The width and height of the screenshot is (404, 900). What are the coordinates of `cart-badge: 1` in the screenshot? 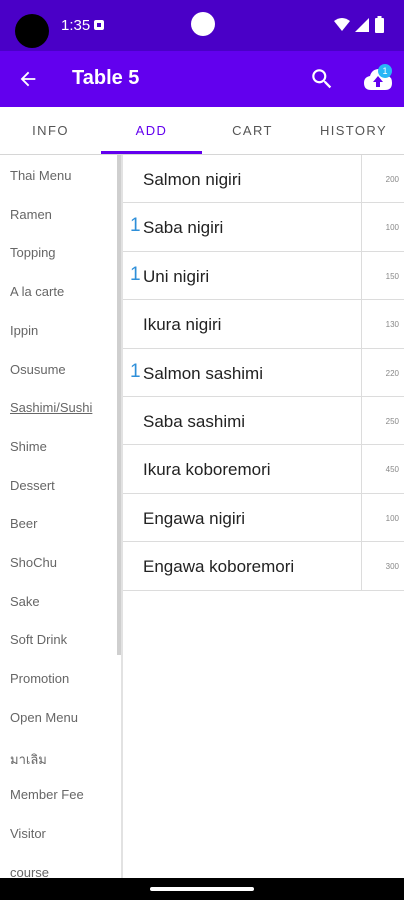 It's located at (385, 71).